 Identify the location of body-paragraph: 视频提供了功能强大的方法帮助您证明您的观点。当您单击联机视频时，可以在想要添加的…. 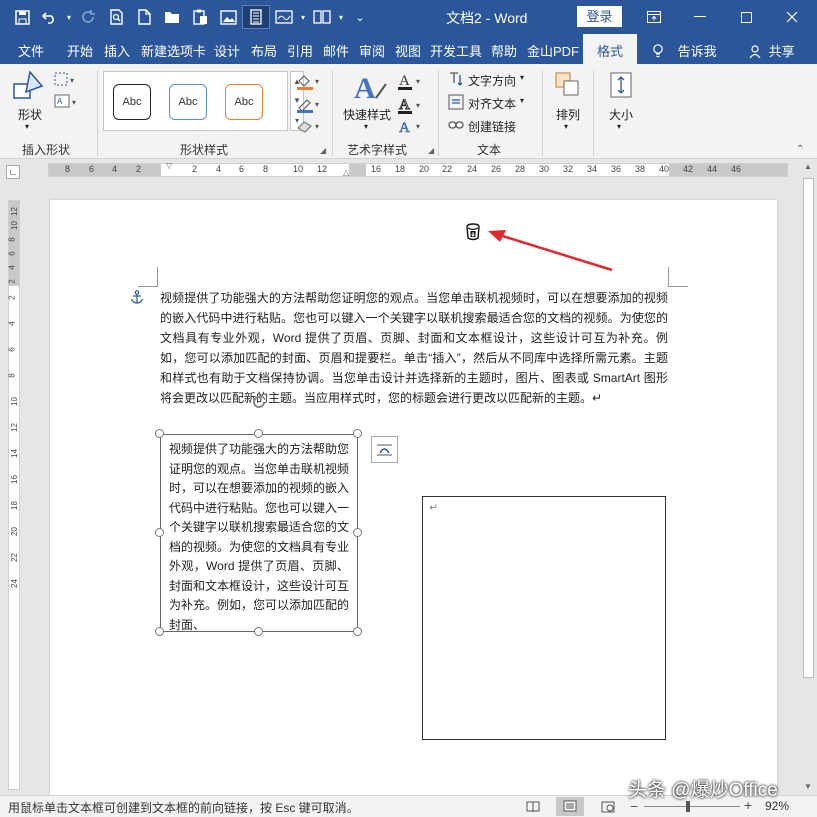
(414, 348).